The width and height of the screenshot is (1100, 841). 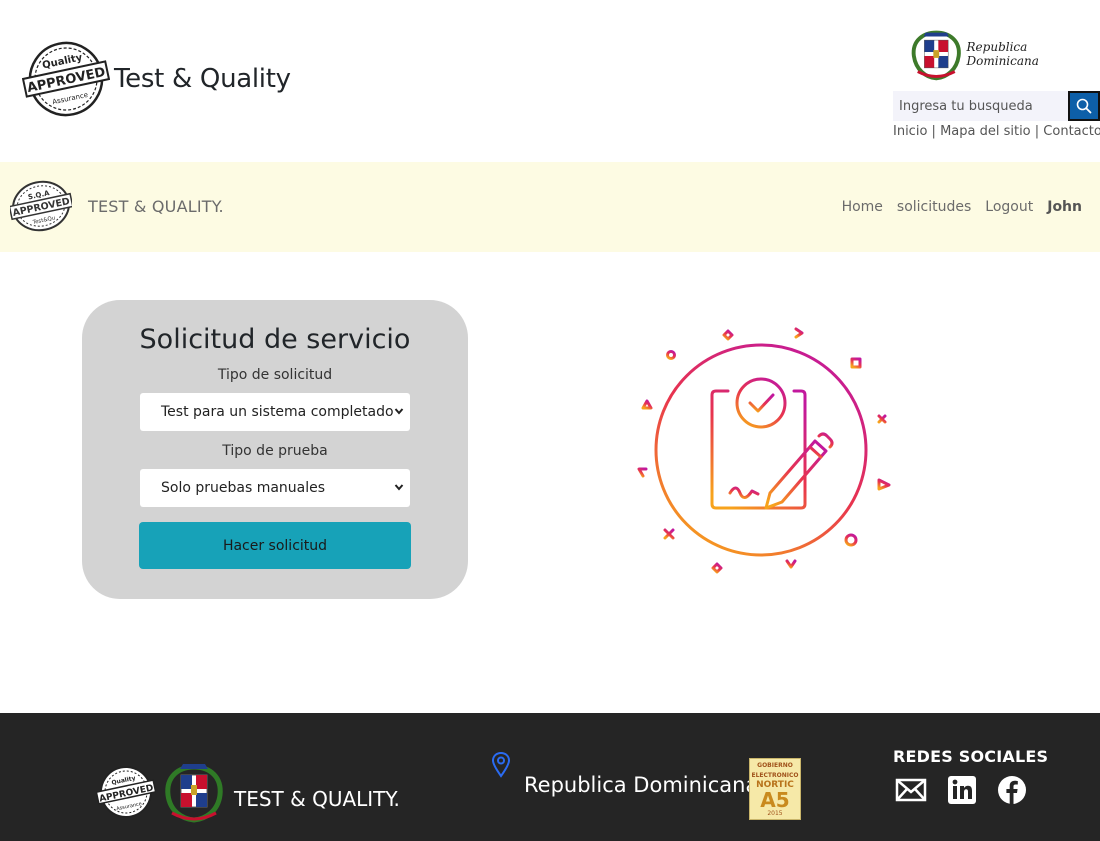 I want to click on gov-logo-text: Republica Dominicana, so click(x=1002, y=54).